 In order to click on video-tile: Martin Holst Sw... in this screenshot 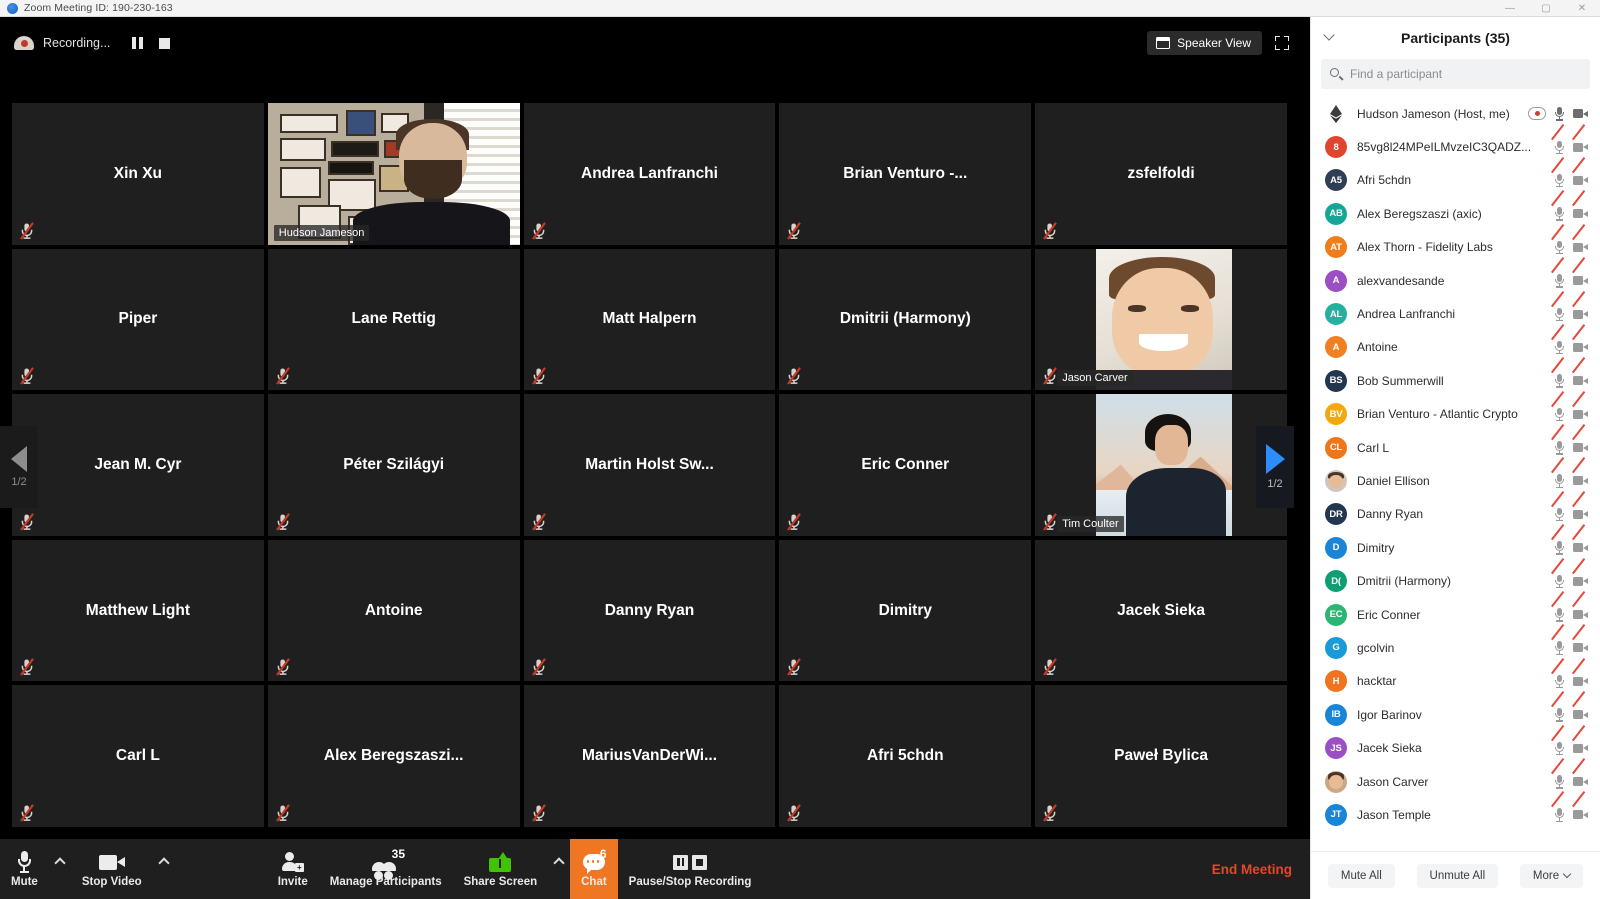, I will do `click(649, 465)`.